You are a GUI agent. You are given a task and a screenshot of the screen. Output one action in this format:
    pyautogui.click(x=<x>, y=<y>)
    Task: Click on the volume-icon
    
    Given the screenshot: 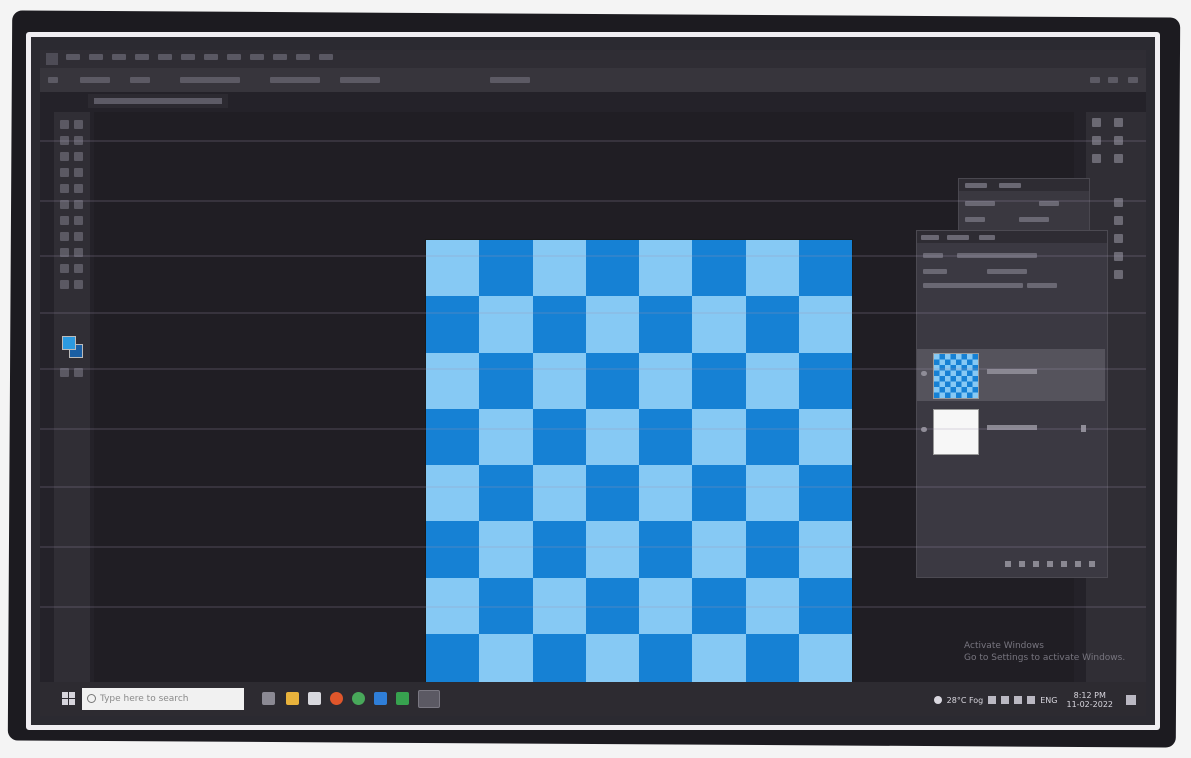 What is the action you would take?
    pyautogui.click(x=1031, y=700)
    